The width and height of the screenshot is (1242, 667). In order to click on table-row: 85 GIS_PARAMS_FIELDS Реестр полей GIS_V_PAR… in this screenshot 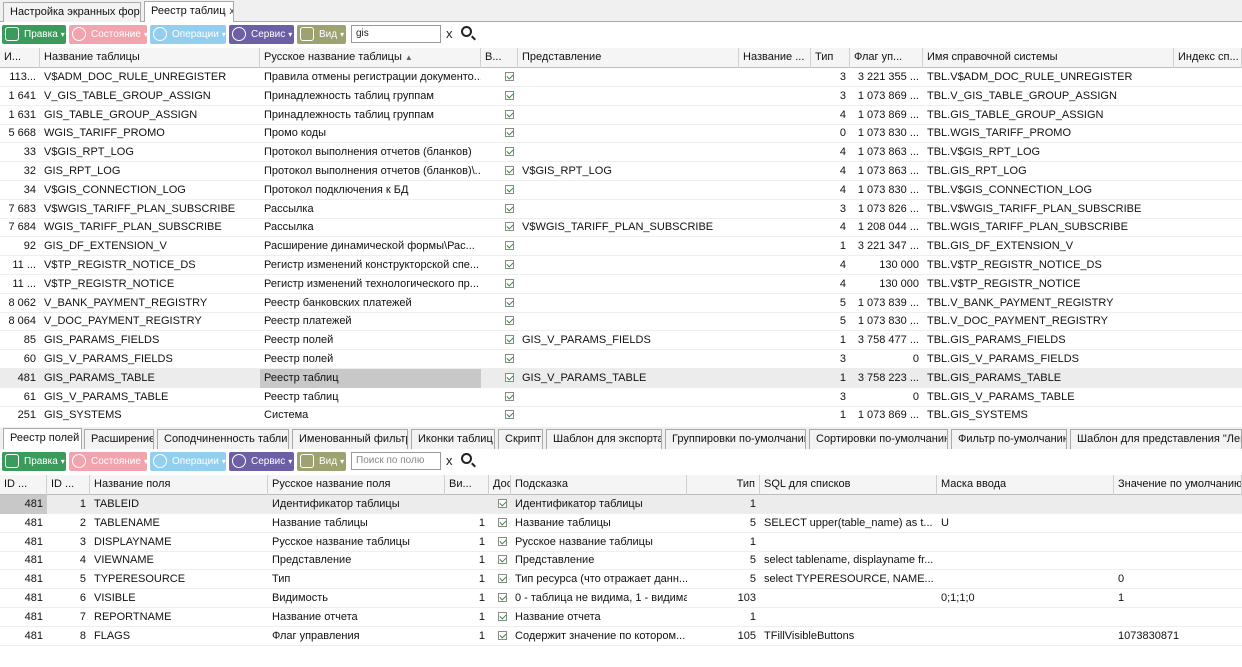, I will do `click(621, 341)`.